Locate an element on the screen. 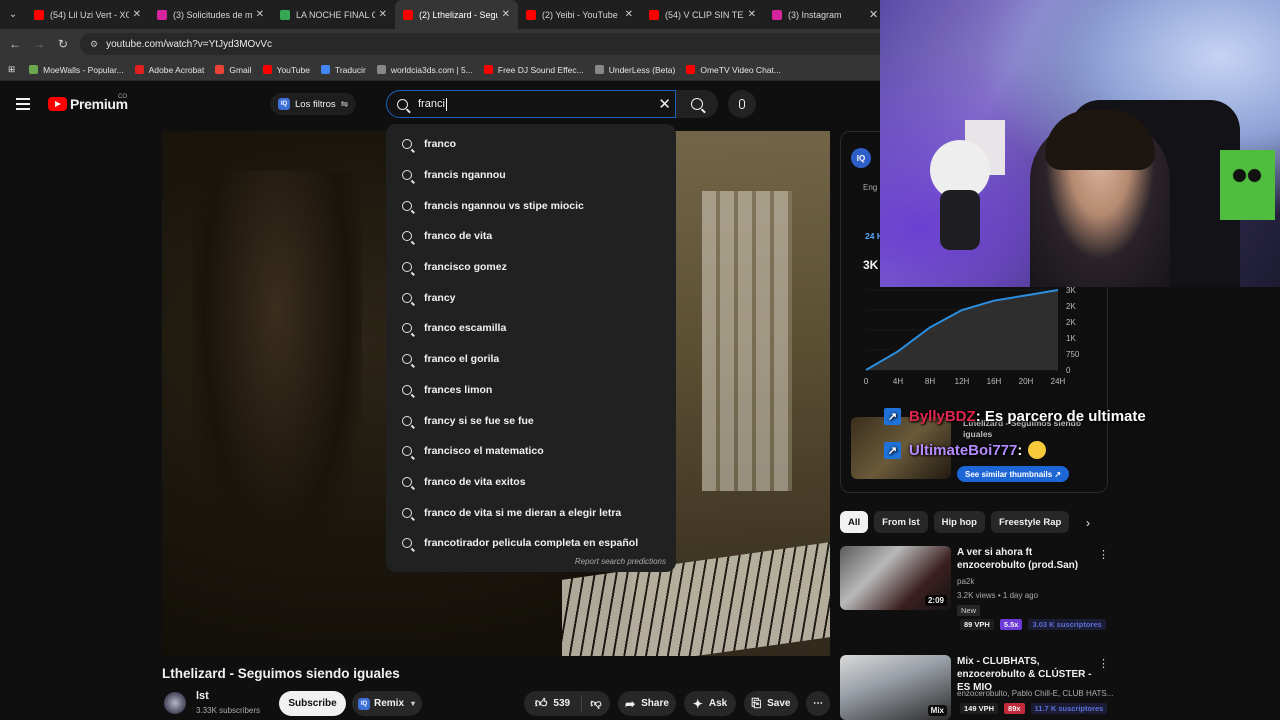 The height and width of the screenshot is (720, 1280). suggestion-item: franco el gorila is located at coordinates (531, 359).